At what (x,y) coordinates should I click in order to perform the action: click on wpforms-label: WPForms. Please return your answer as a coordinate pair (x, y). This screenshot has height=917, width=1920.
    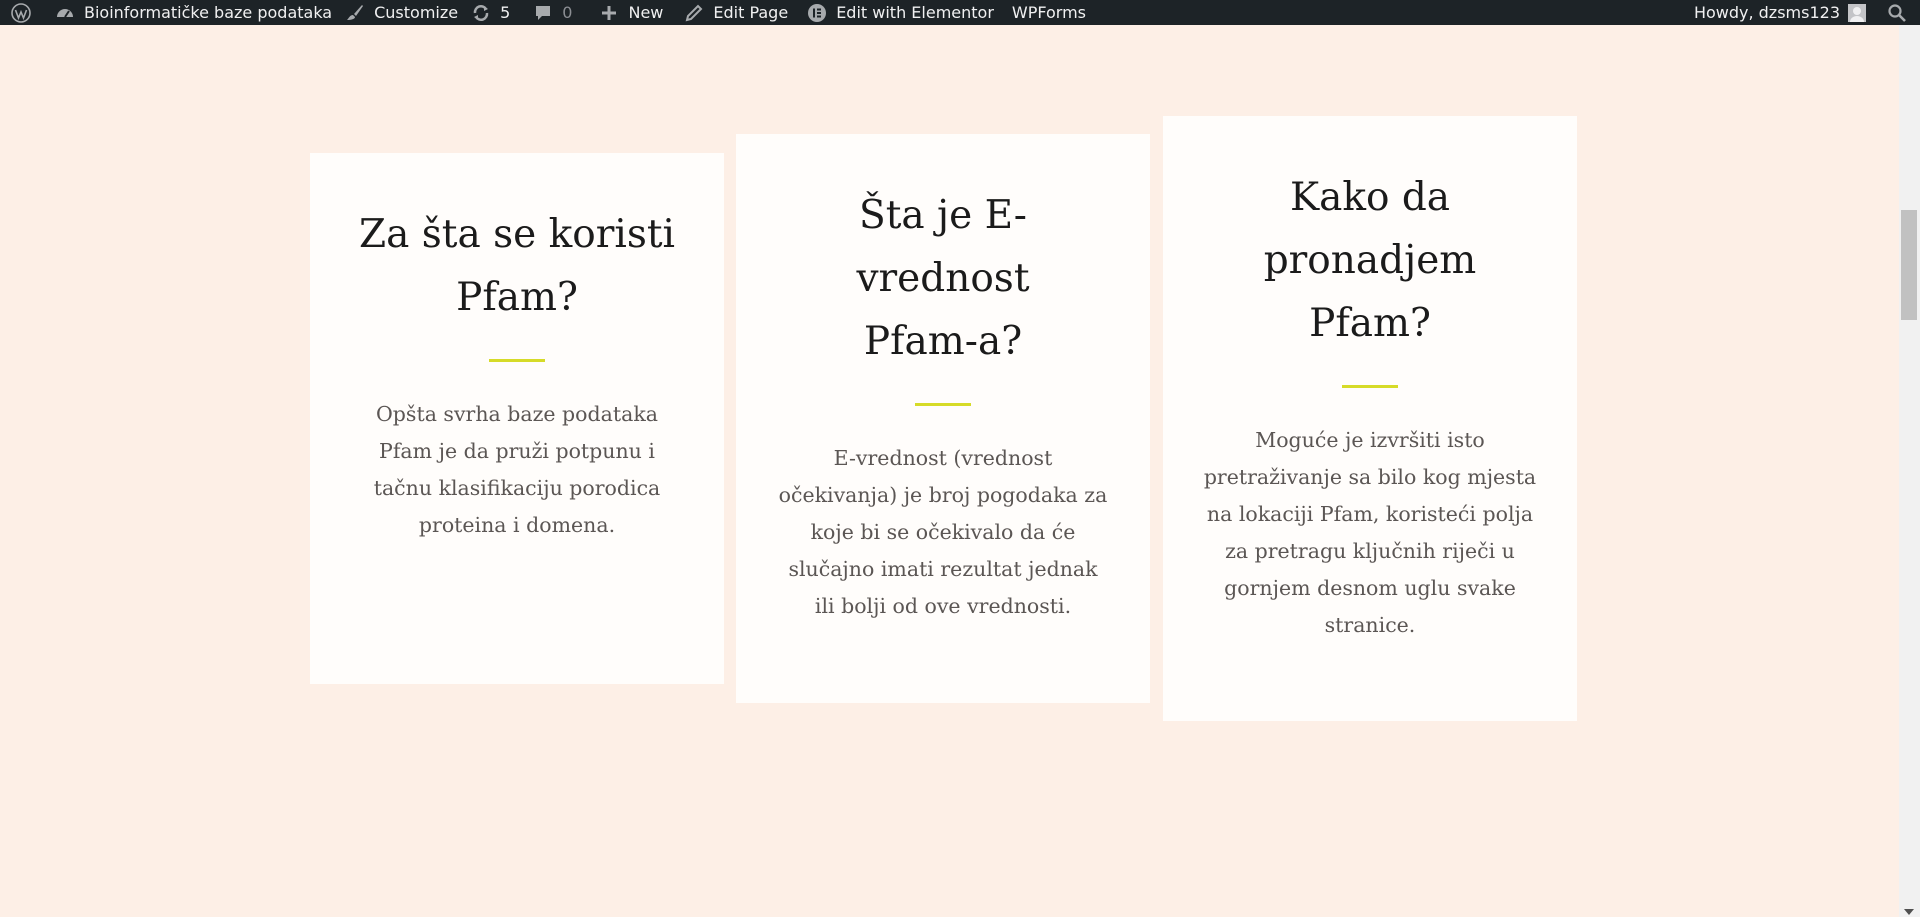
    Looking at the image, I should click on (1049, 12).